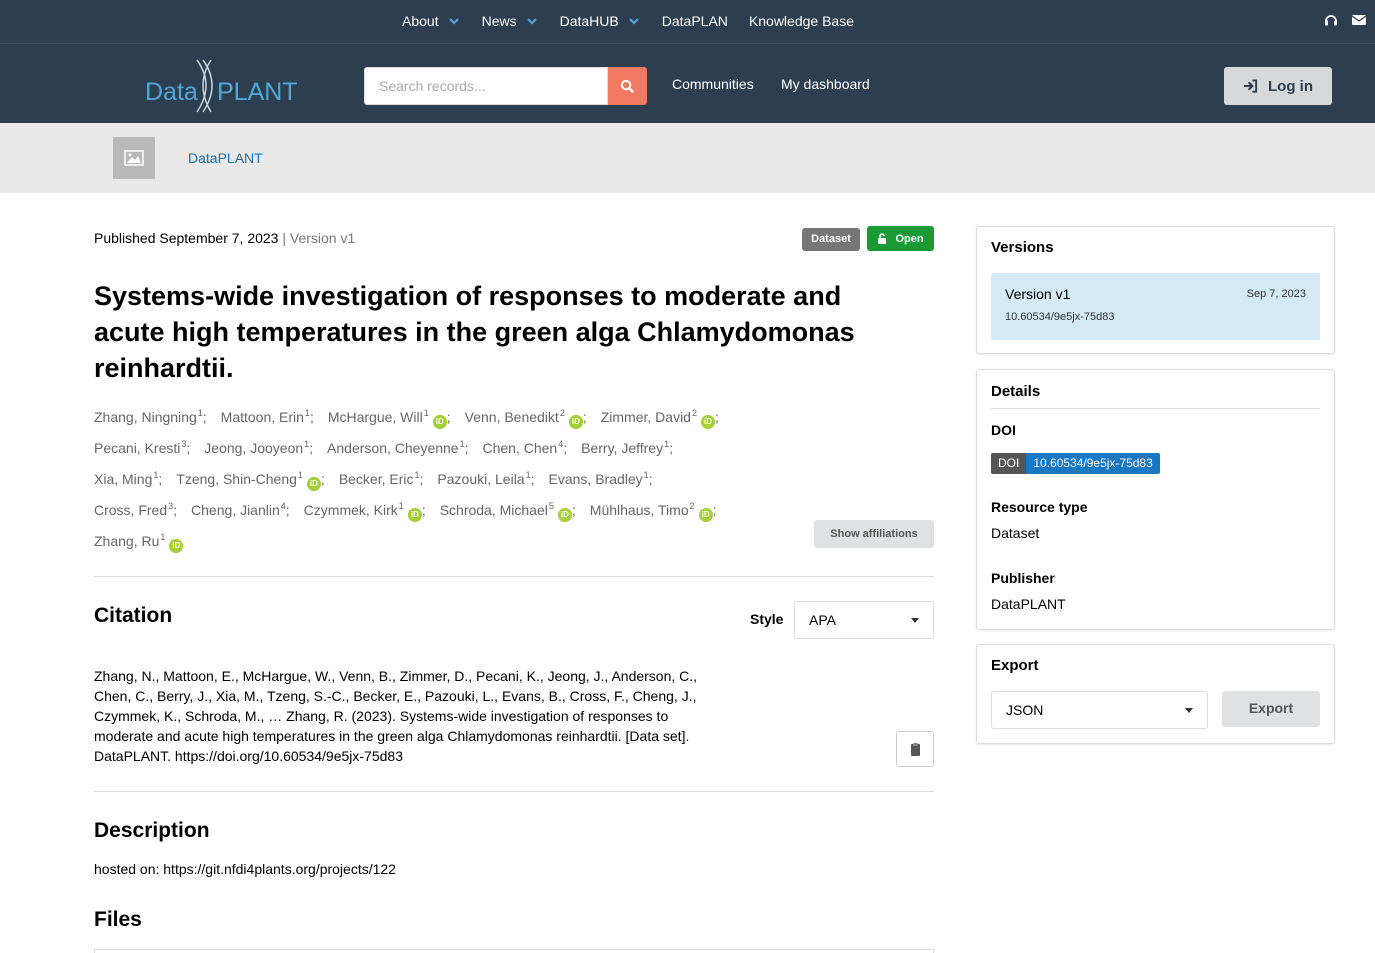 This screenshot has width=1375, height=953. I want to click on top-right-icons, so click(1345, 20).